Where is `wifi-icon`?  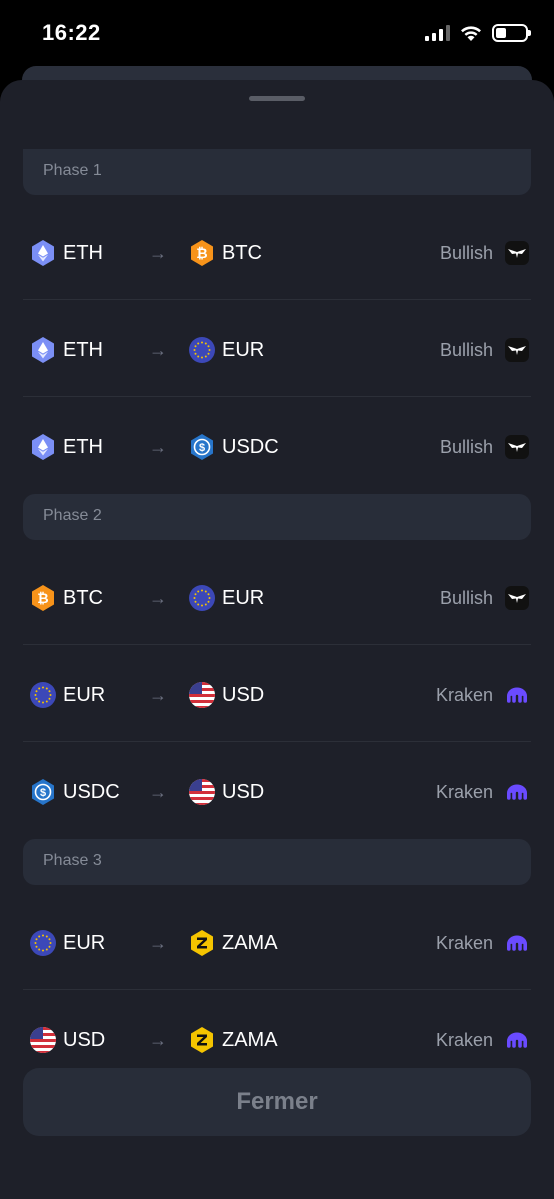
wifi-icon is located at coordinates (471, 33).